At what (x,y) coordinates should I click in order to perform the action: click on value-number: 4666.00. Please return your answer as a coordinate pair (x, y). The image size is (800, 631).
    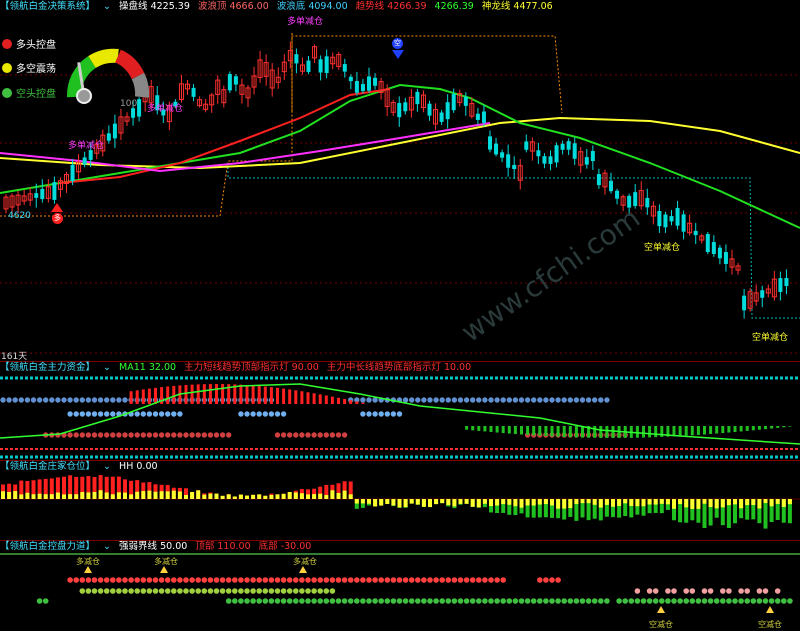
    Looking at the image, I should click on (249, 6).